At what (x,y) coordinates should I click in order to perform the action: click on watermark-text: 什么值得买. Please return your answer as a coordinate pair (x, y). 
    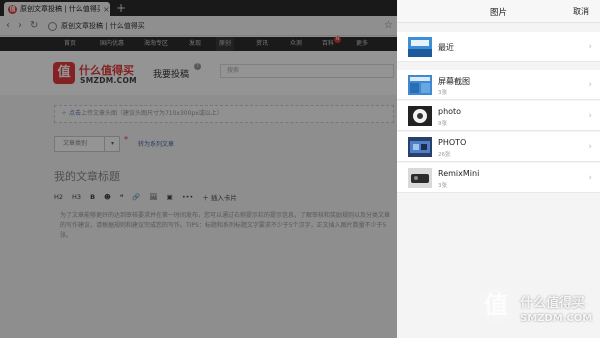
    Looking at the image, I should click on (553, 303).